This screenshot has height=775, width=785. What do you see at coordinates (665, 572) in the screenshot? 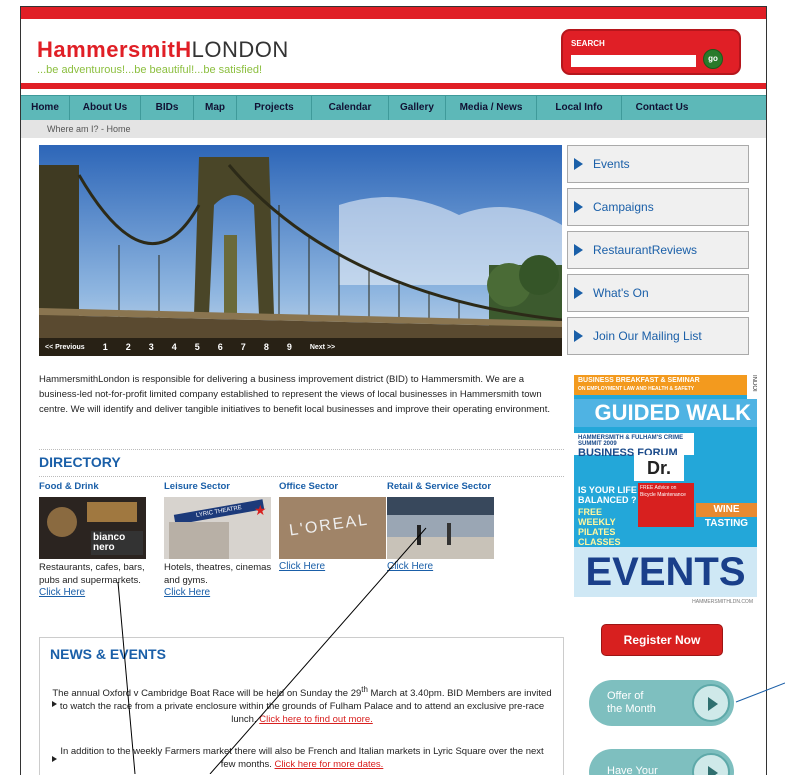
I see `promo-text: EVENTS` at bounding box center [665, 572].